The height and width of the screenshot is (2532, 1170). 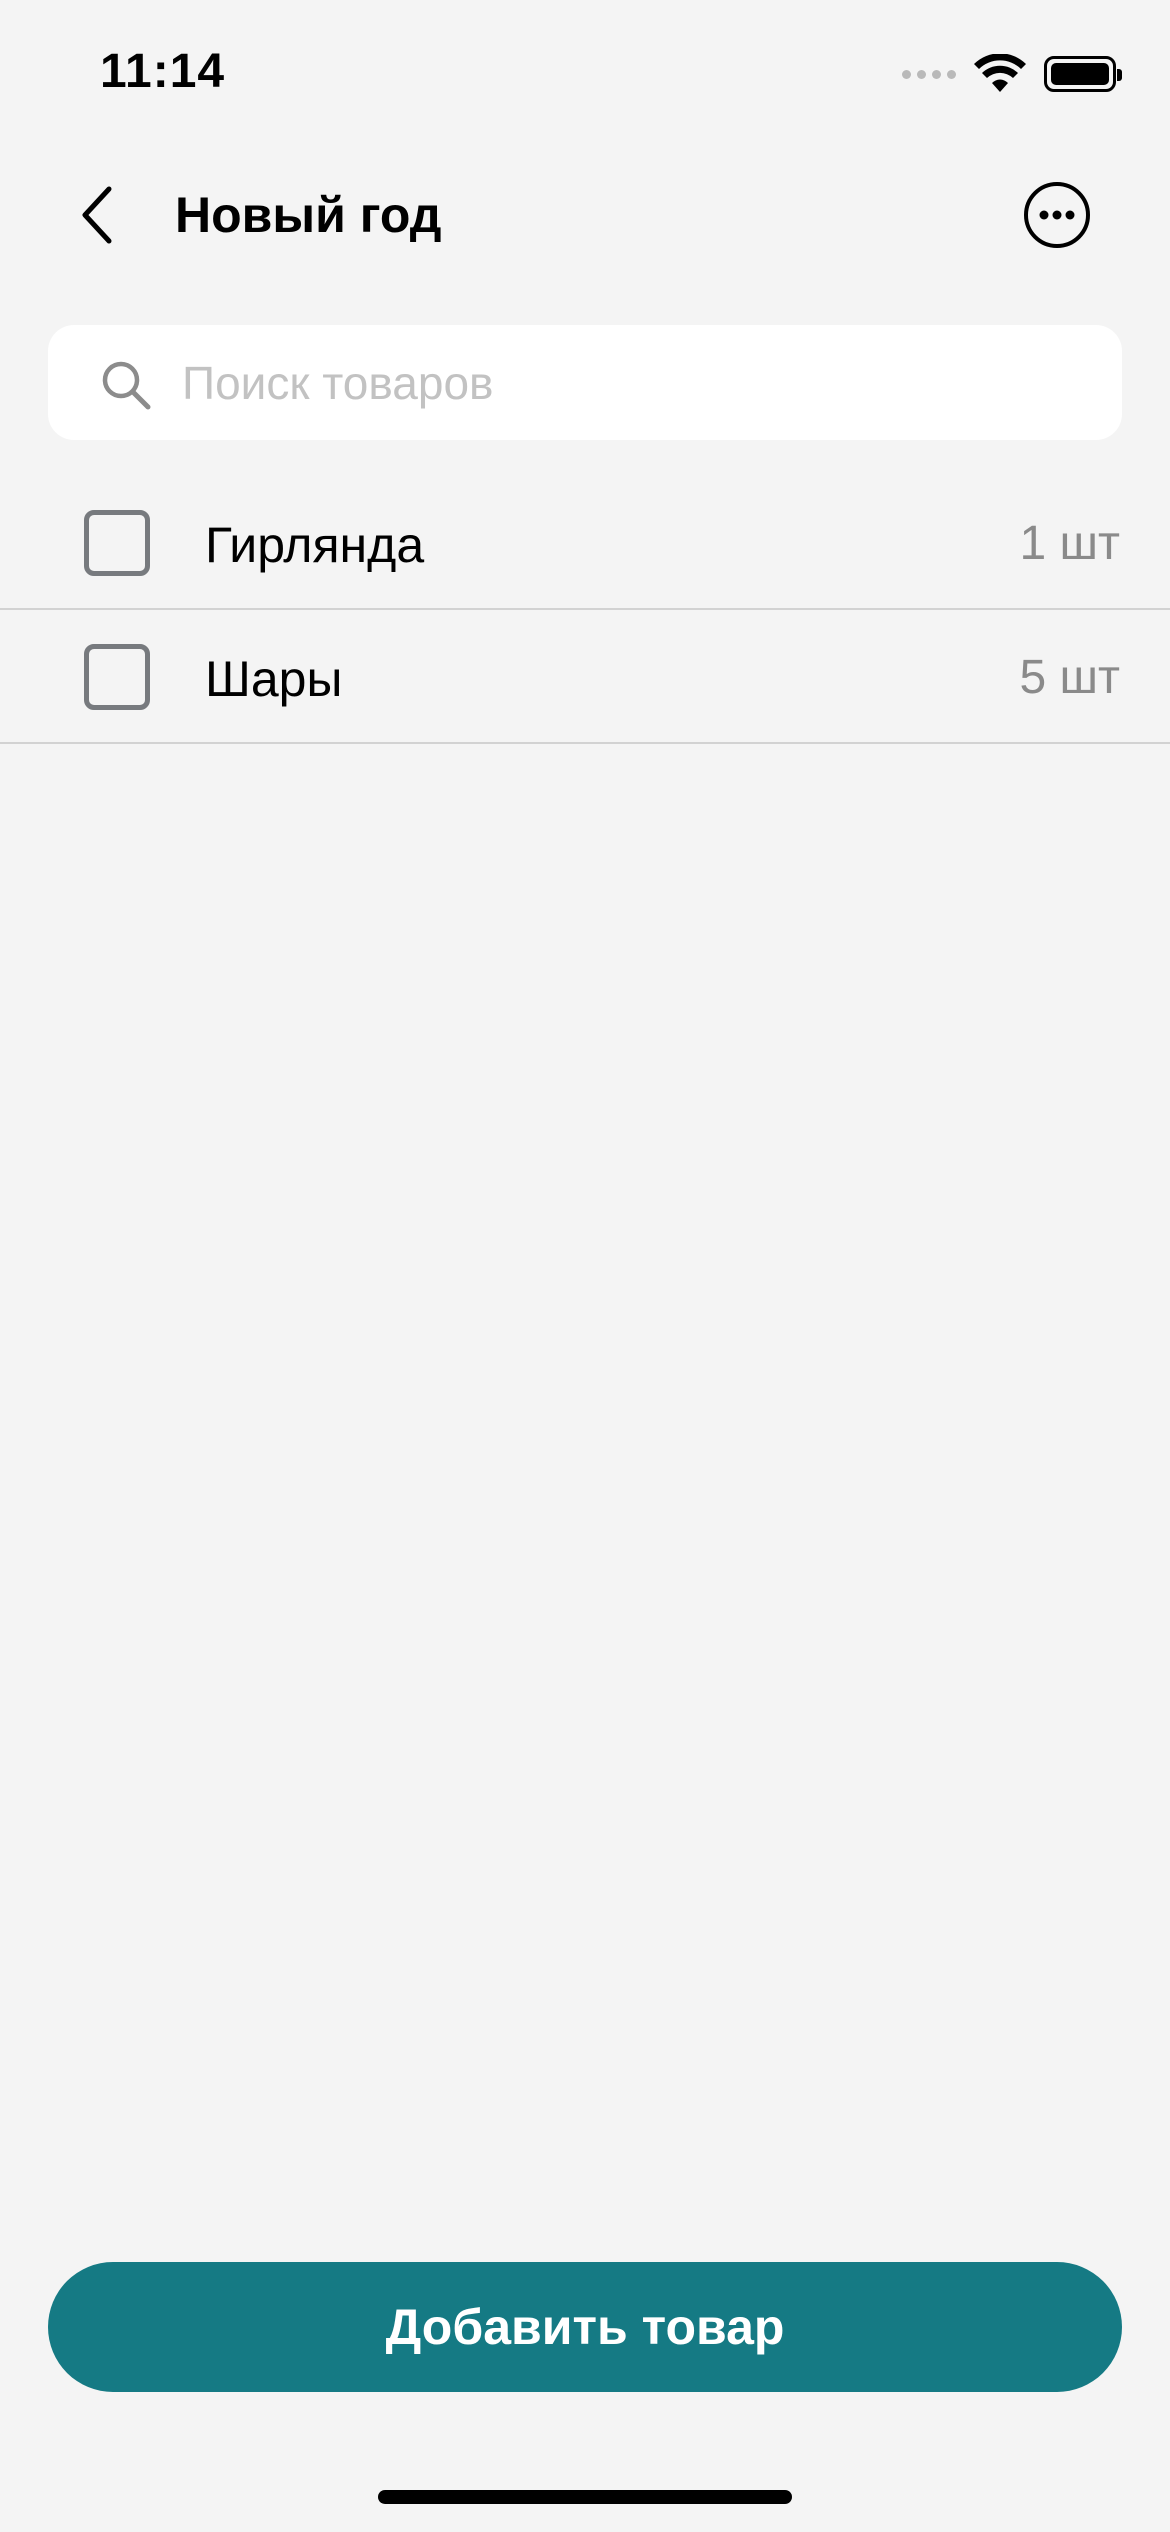 What do you see at coordinates (585, 677) in the screenshot?
I see `list-item: Шары 5 шт` at bounding box center [585, 677].